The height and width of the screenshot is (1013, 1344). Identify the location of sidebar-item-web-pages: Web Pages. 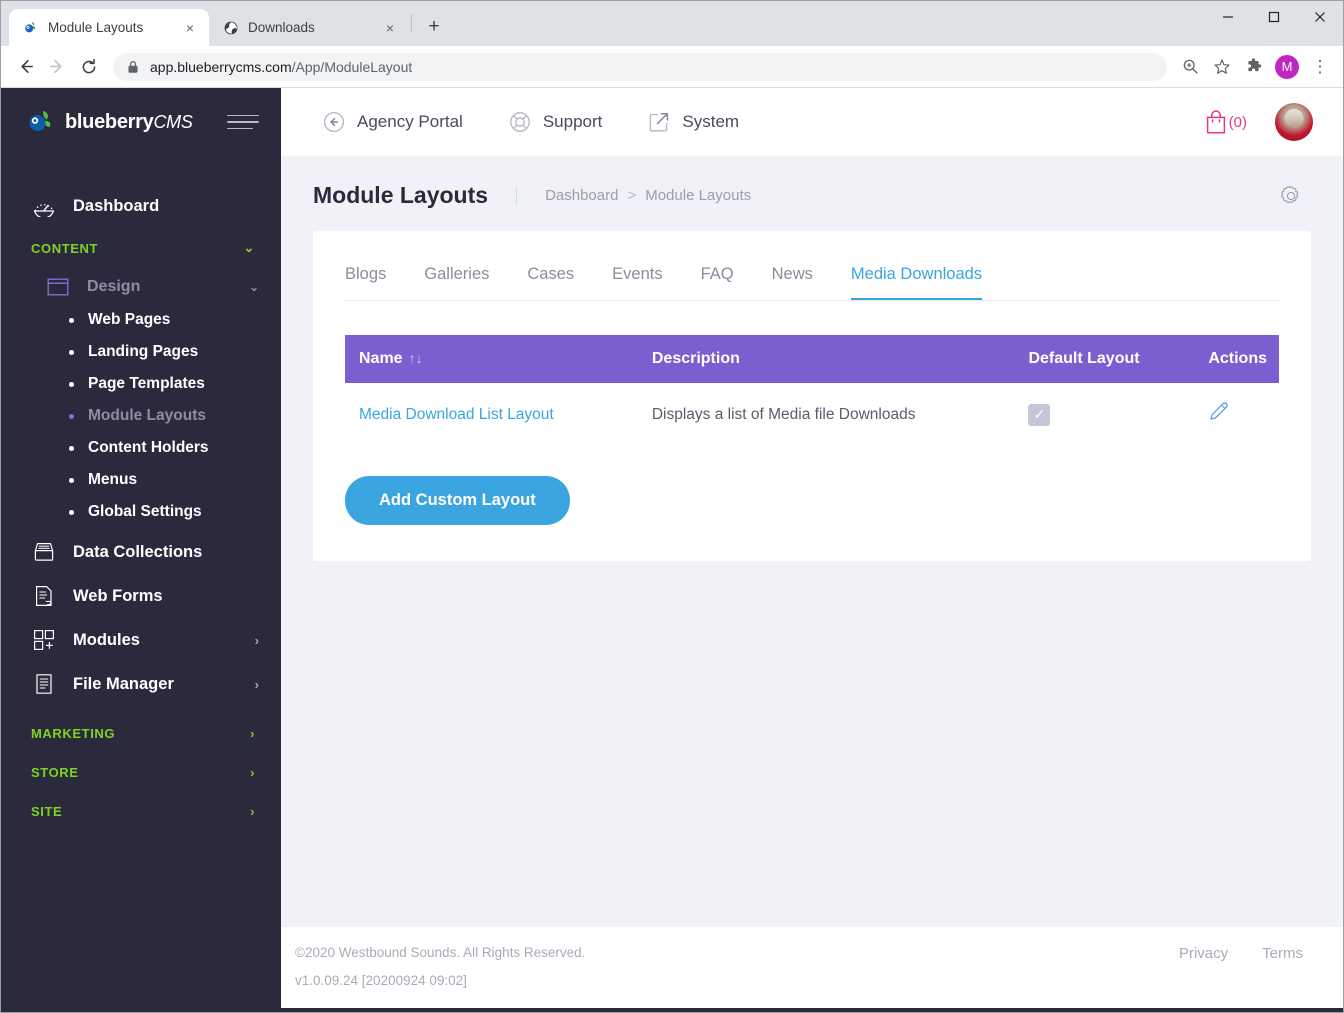
(141, 320).